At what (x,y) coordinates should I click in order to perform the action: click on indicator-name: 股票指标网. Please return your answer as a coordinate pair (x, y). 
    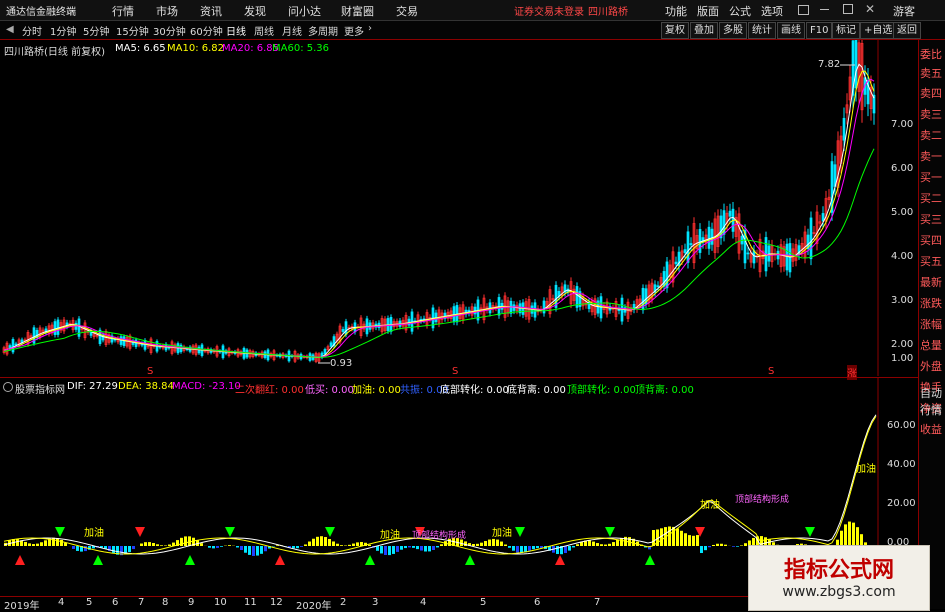
    Looking at the image, I should click on (40, 388).